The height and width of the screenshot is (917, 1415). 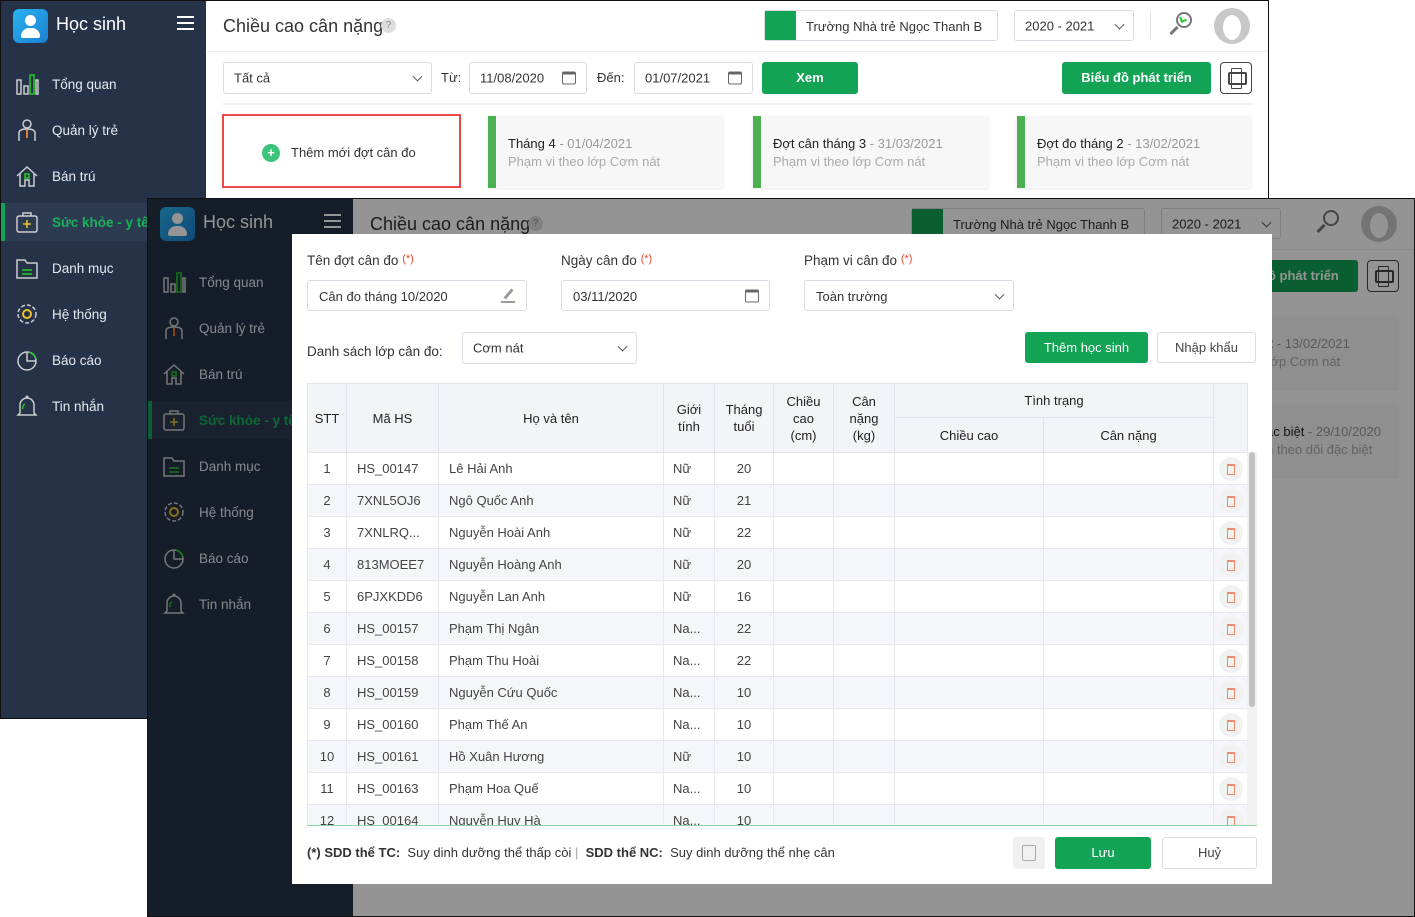 What do you see at coordinates (969, 564) in the screenshot?
I see `cell-status-height` at bounding box center [969, 564].